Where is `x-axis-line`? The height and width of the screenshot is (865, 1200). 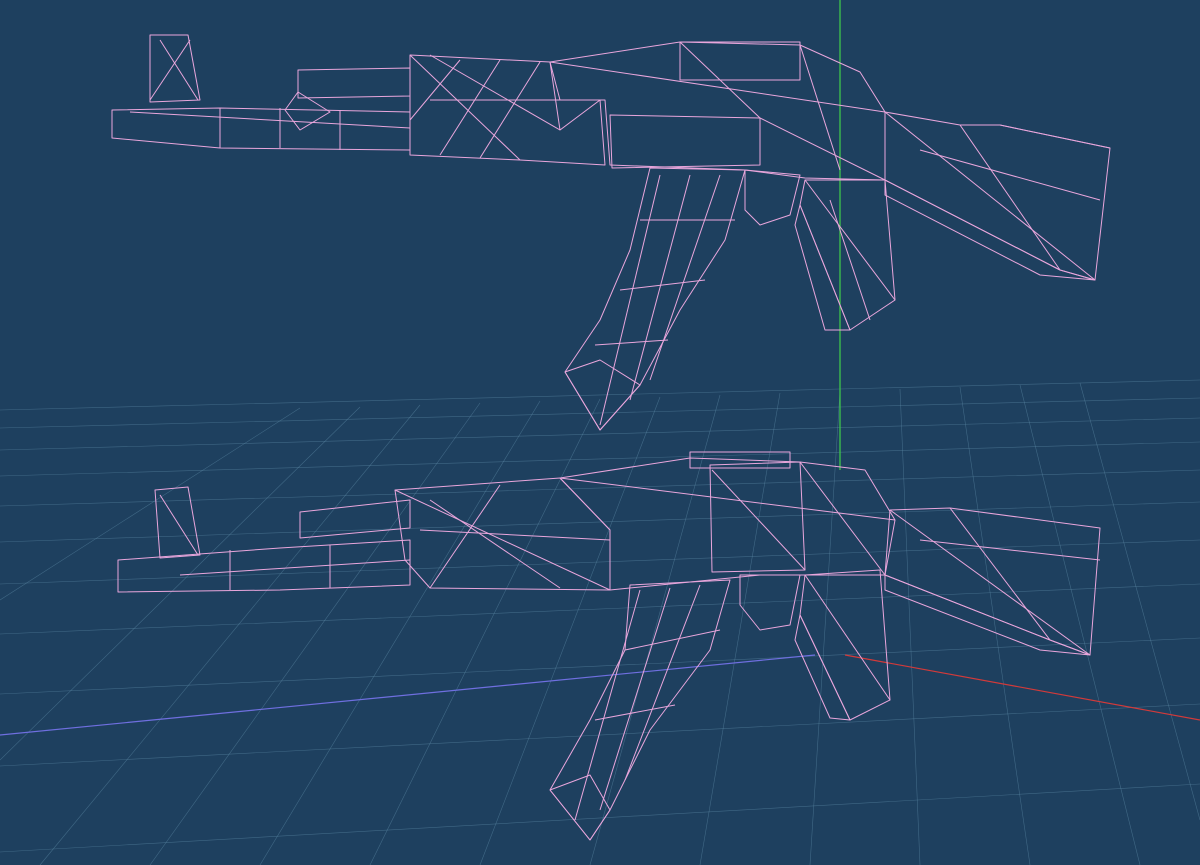
x-axis-line is located at coordinates (1022, 687).